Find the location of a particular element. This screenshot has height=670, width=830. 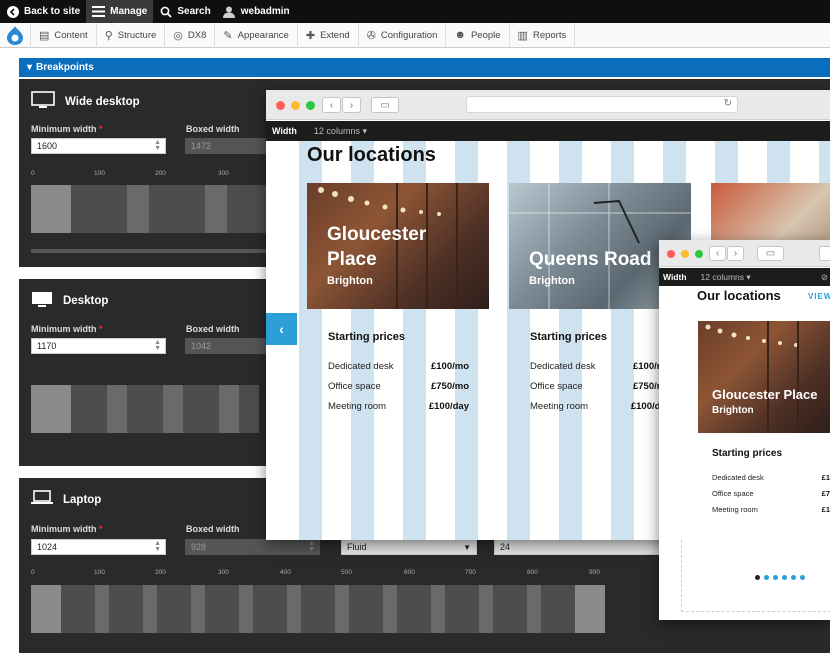

boxed-width-label: Boxed width is located at coordinates (213, 129).